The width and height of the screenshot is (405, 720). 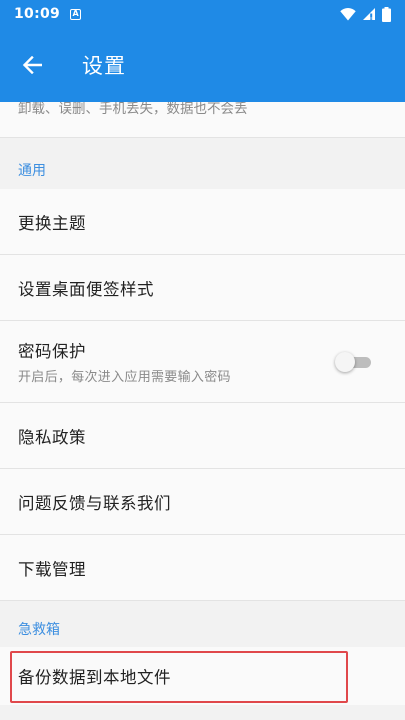 What do you see at coordinates (202, 568) in the screenshot?
I see `settings-item-downloads: 下载管理` at bounding box center [202, 568].